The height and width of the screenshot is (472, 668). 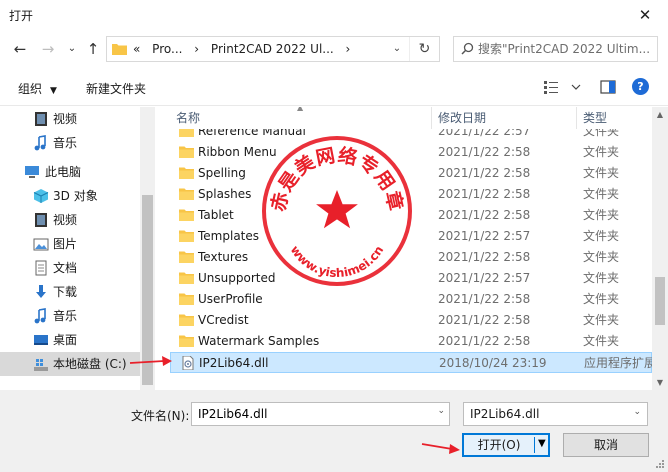 What do you see at coordinates (645, 15) in the screenshot?
I see `close-icon: ✕` at bounding box center [645, 15].